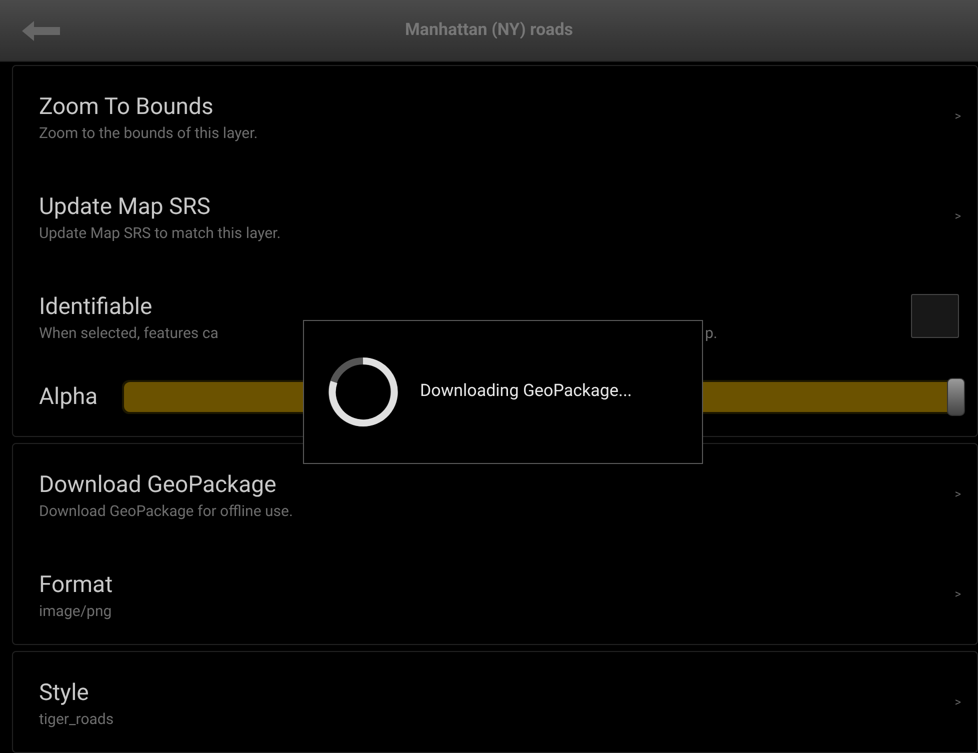 This screenshot has height=753, width=978. Describe the element at coordinates (148, 133) in the screenshot. I see `item-subtitle: Zoom to the bounds of this layer.` at that location.